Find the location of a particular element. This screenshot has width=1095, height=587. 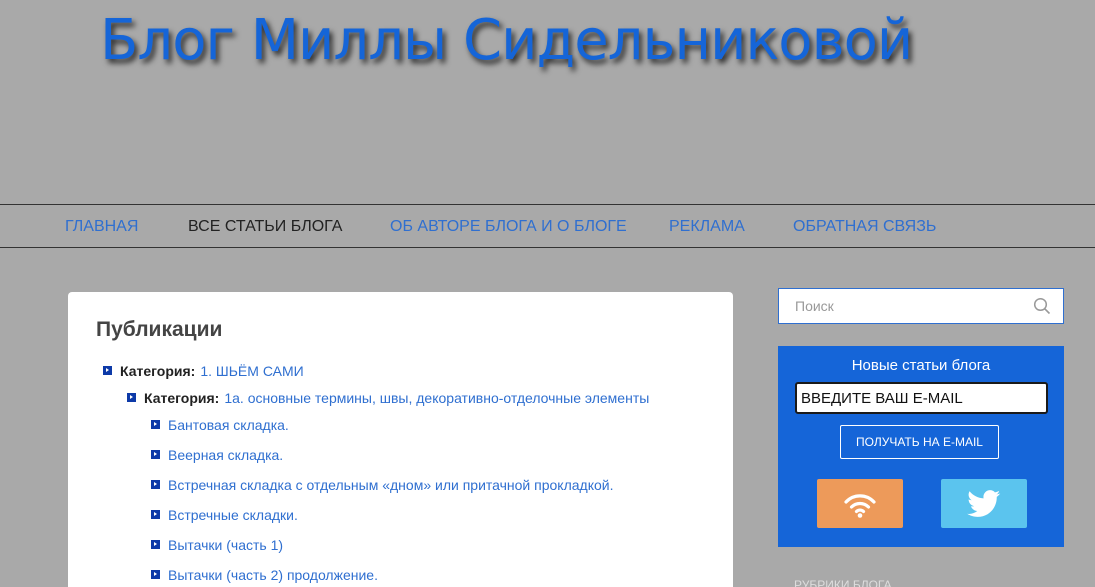

post-link: Бантовая складка. is located at coordinates (228, 425).